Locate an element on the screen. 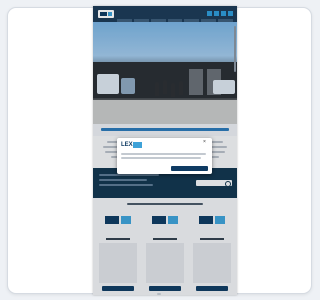 The height and width of the screenshot is (300, 320). close-icon: × is located at coordinates (204, 142).